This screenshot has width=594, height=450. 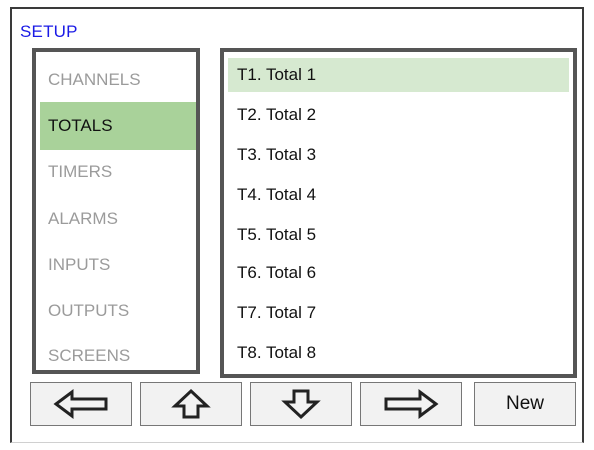 I want to click on nav-item-totals: TOTALS, so click(x=118, y=126).